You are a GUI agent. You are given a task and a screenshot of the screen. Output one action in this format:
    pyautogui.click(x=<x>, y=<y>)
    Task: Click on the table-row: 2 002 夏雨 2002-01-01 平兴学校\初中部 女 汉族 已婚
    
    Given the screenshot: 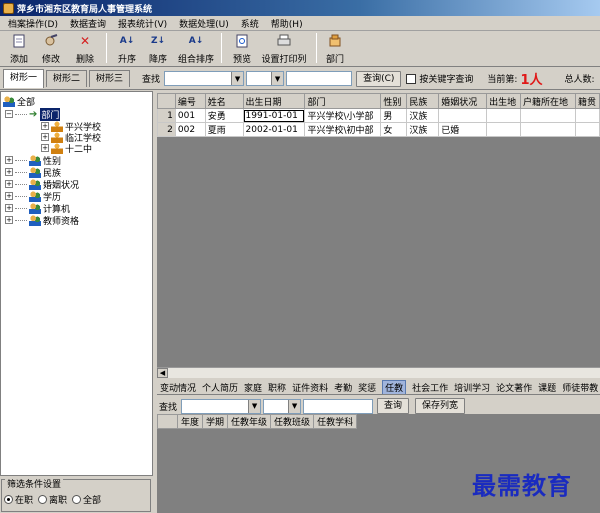 What is the action you would take?
    pyautogui.click(x=378, y=129)
    